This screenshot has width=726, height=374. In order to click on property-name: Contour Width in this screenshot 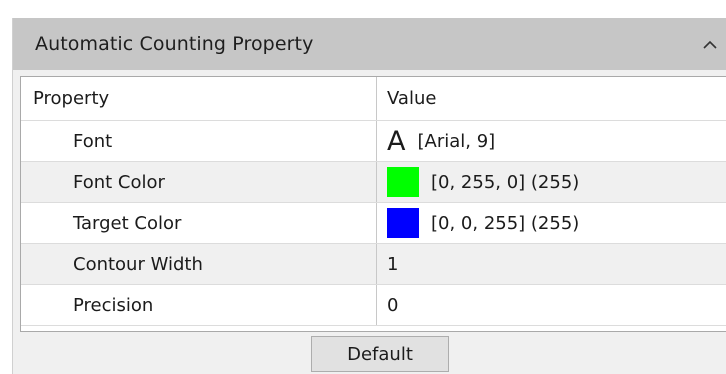, I will do `click(199, 264)`.